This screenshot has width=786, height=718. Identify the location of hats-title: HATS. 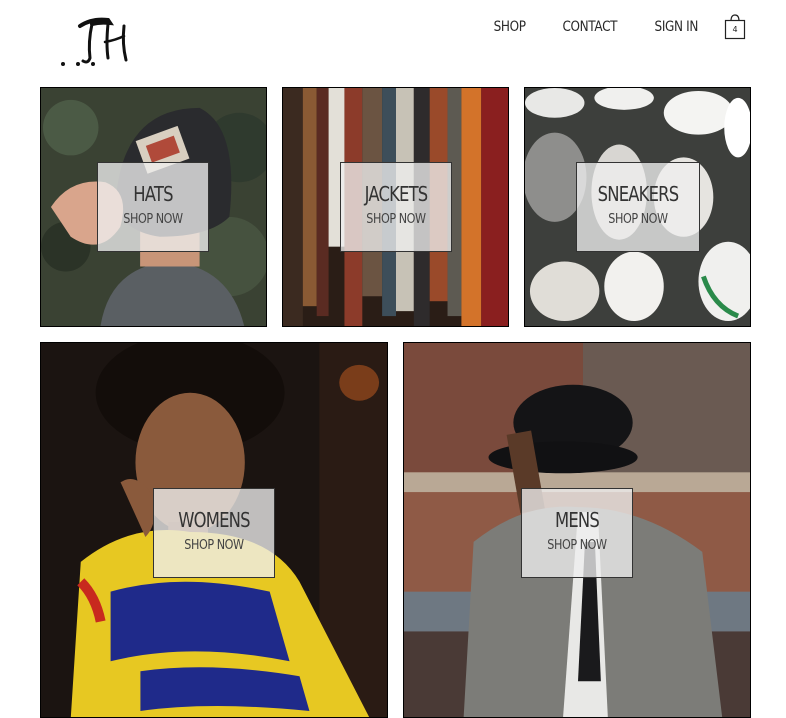
(153, 194).